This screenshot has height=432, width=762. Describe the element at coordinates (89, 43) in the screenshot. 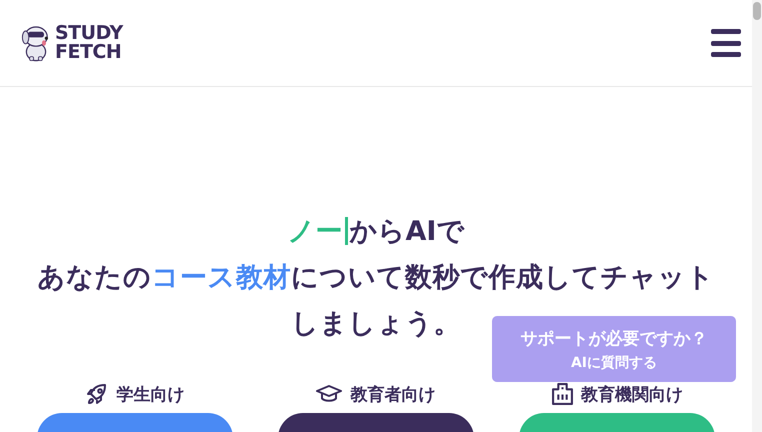

I see `logo-wordmark: STUDY FETCH` at that location.